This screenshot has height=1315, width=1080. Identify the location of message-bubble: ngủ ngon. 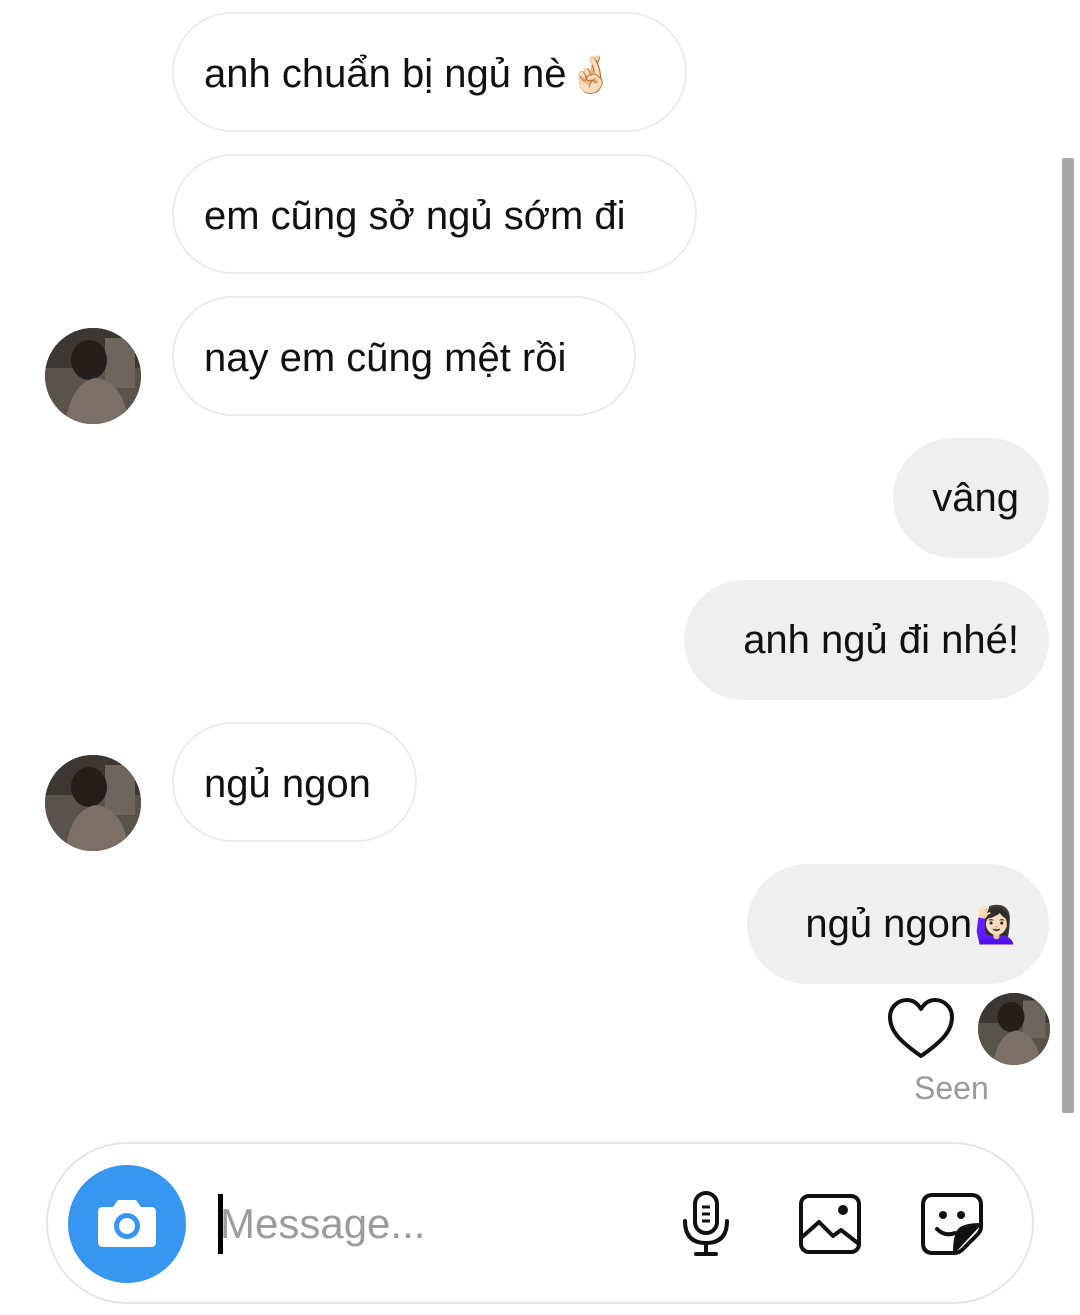
(294, 782).